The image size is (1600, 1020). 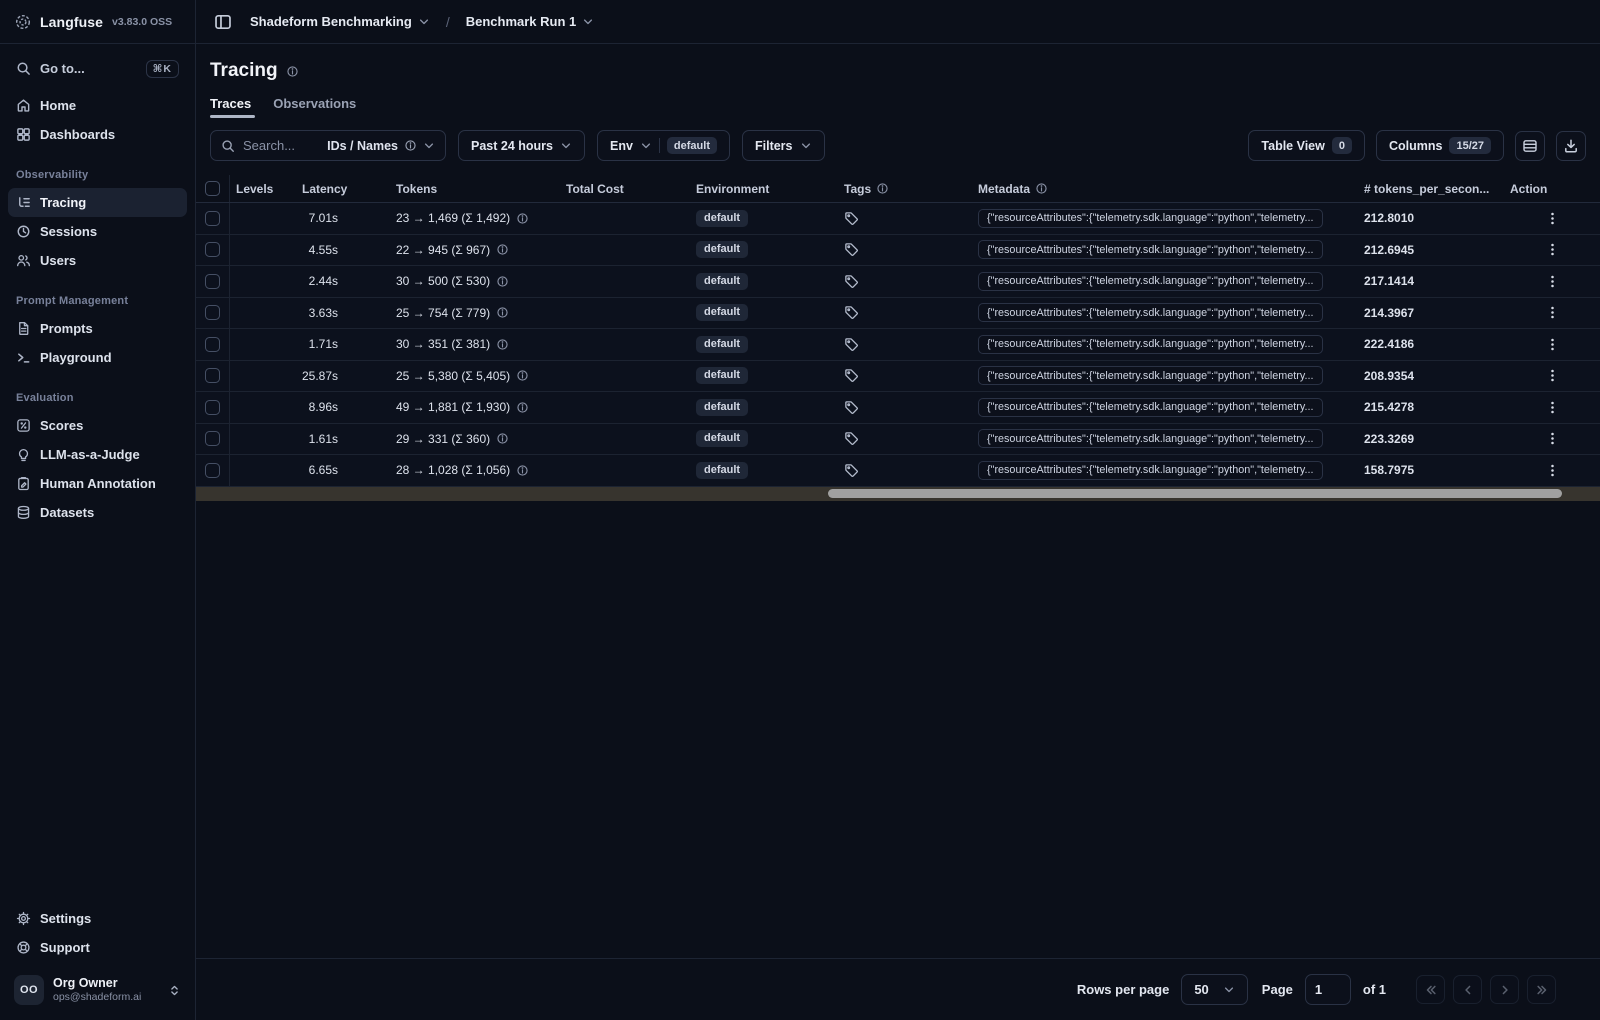 I want to click on page-number-input, so click(x=1327, y=989).